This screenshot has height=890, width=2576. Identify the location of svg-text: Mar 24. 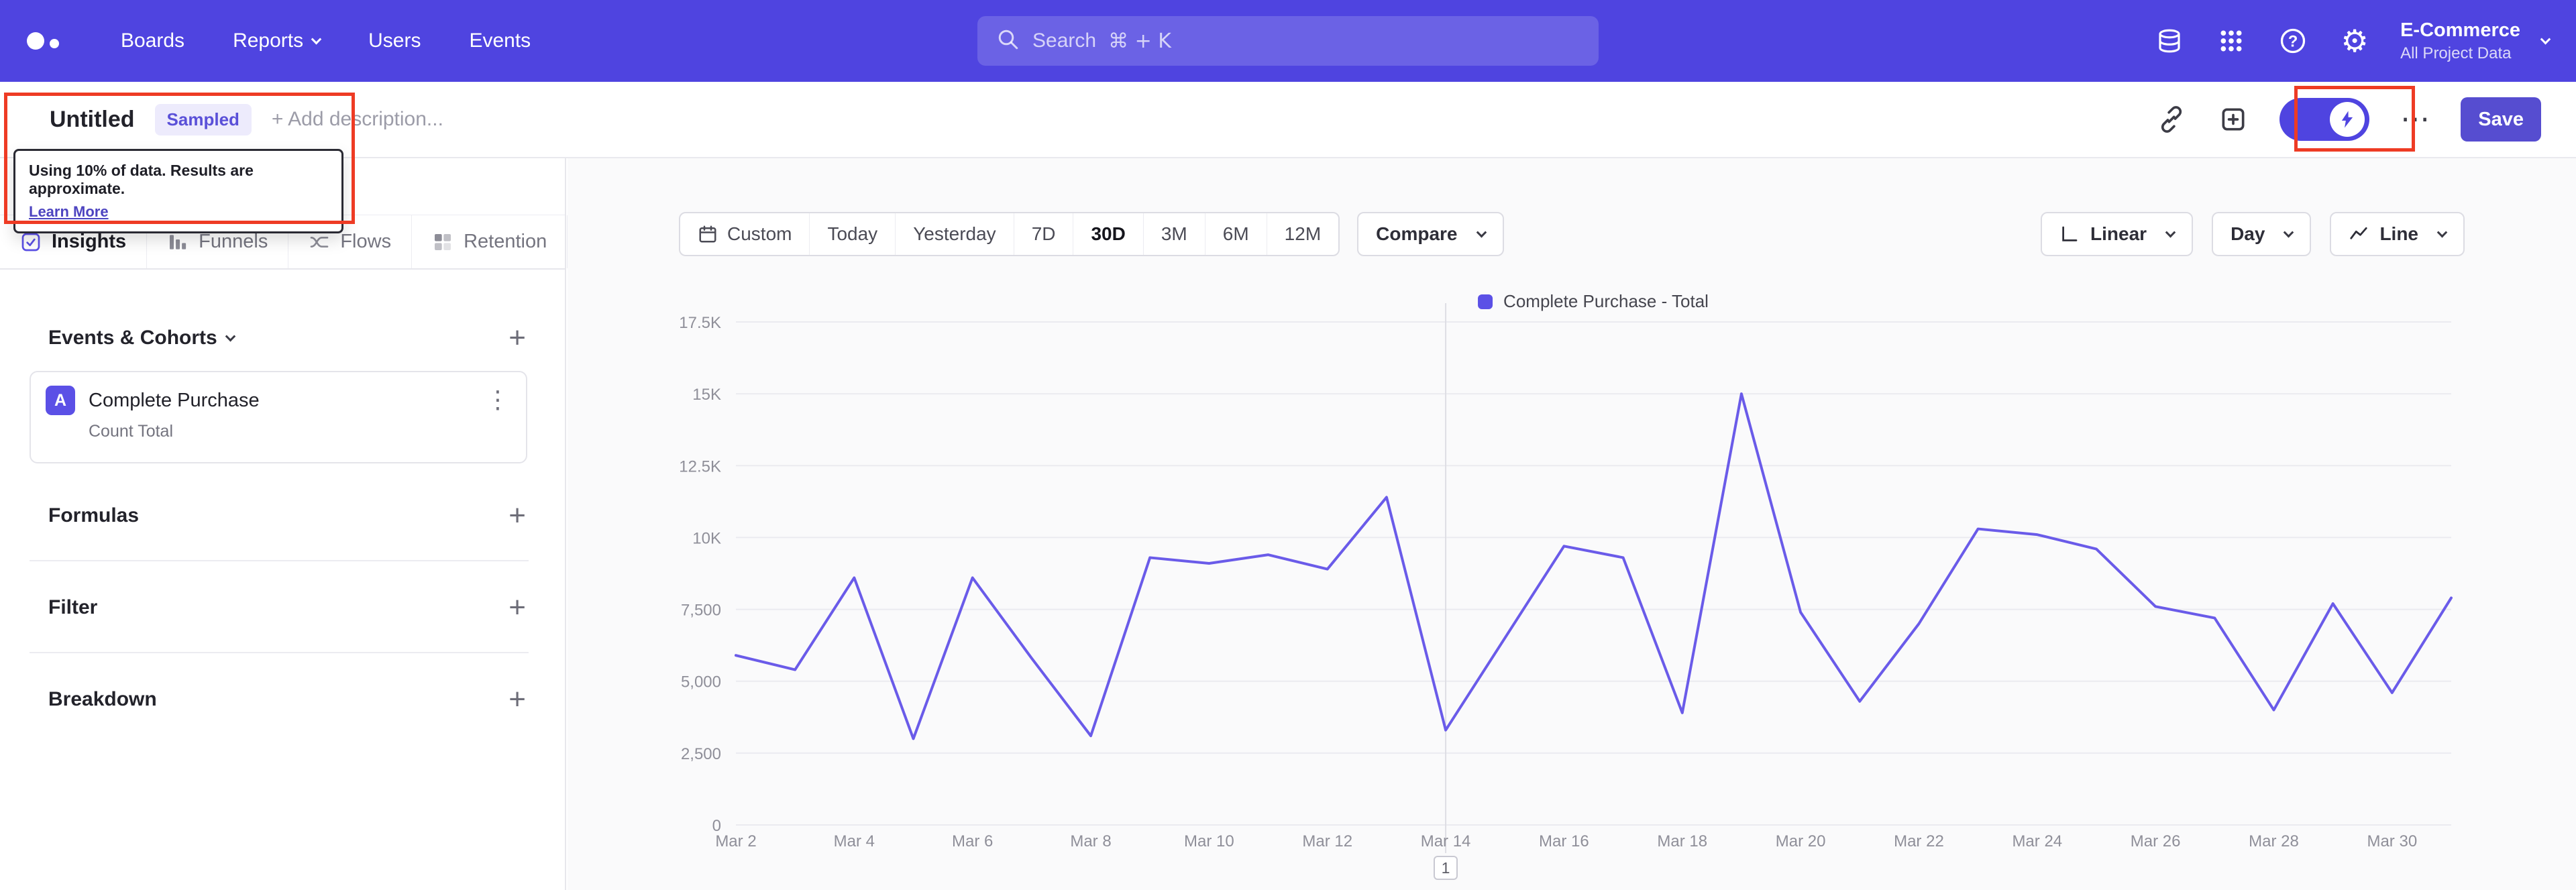
(2037, 841).